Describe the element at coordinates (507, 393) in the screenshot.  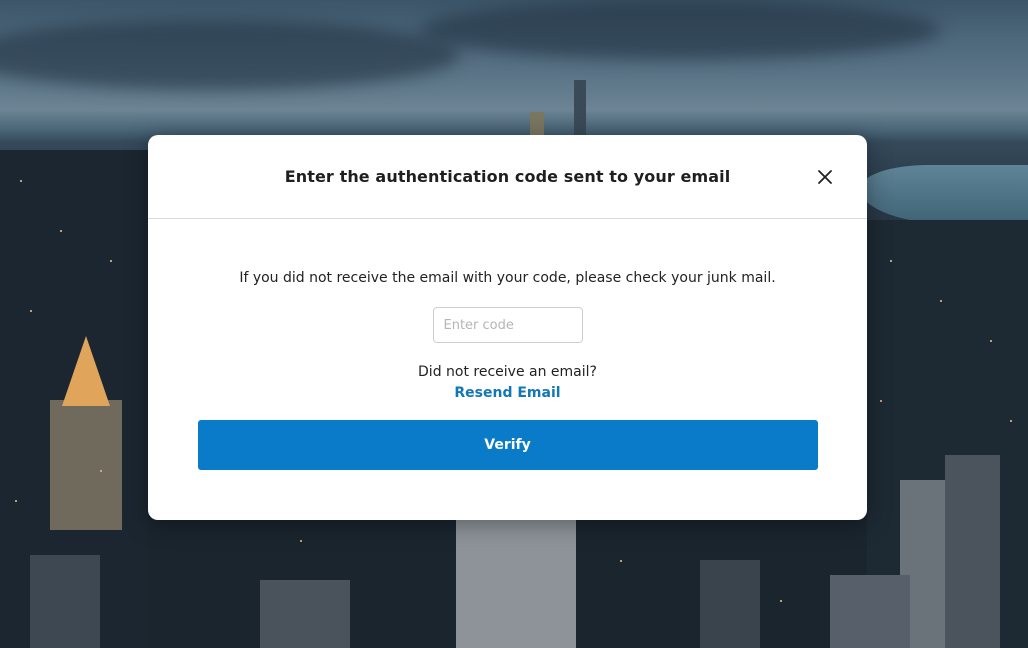
I see `resend-email-link: Resend Email` at that location.